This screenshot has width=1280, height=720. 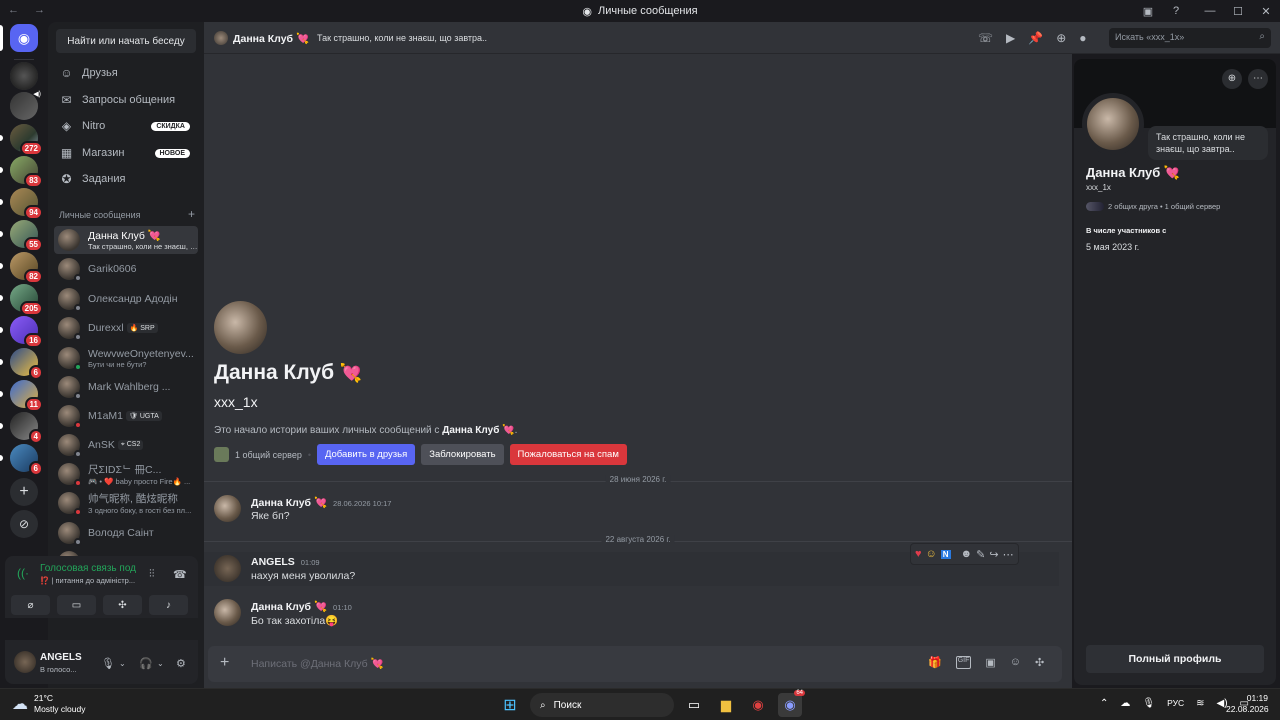 What do you see at coordinates (285, 562) in the screenshot?
I see `message-author: ANGELS 01:09` at bounding box center [285, 562].